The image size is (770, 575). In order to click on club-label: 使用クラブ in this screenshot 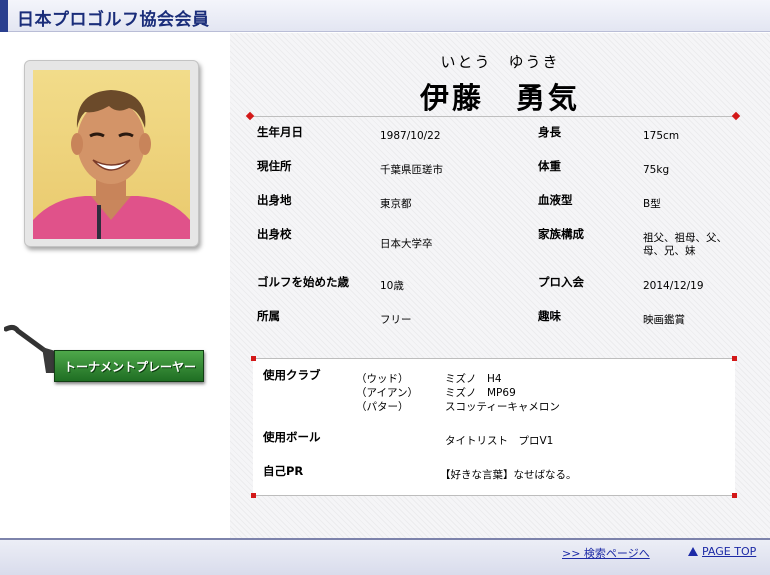, I will do `click(292, 375)`.